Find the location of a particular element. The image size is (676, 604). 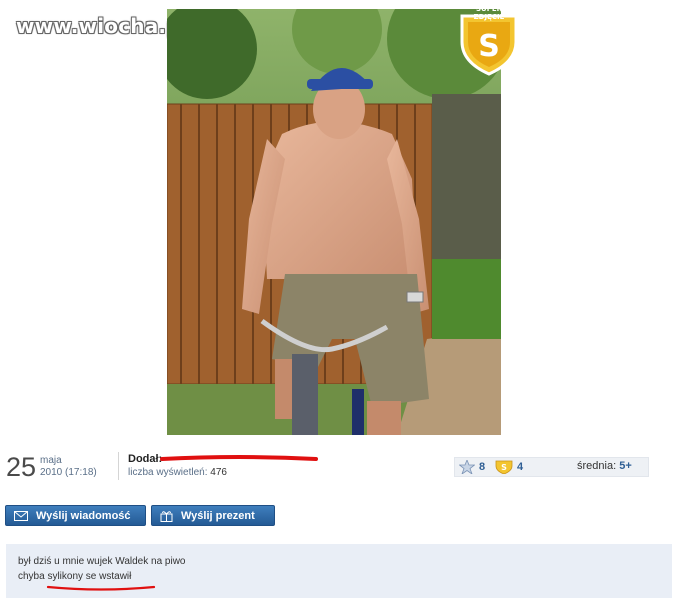

site-watermark: www.wiocha.pl is located at coordinates (102, 26).